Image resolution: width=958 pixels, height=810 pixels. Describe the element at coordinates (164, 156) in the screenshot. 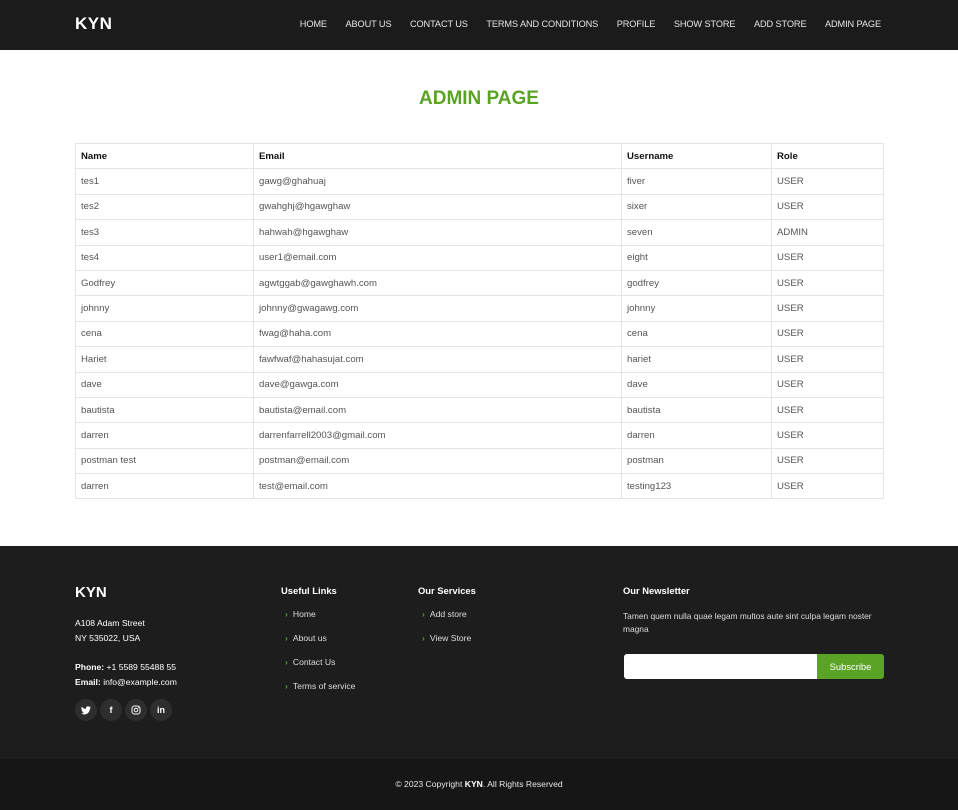

I see `column-header-name: Name` at that location.